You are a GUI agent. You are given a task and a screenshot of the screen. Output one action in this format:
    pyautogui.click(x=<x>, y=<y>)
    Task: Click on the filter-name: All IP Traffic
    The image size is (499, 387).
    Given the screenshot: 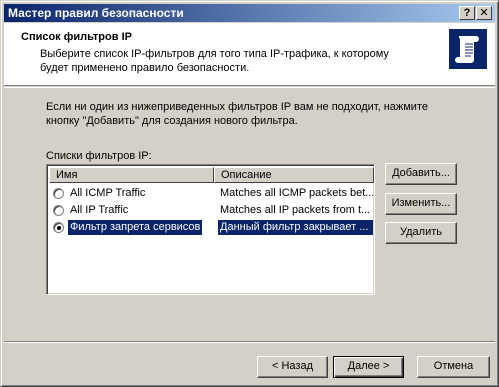 What is the action you would take?
    pyautogui.click(x=99, y=210)
    